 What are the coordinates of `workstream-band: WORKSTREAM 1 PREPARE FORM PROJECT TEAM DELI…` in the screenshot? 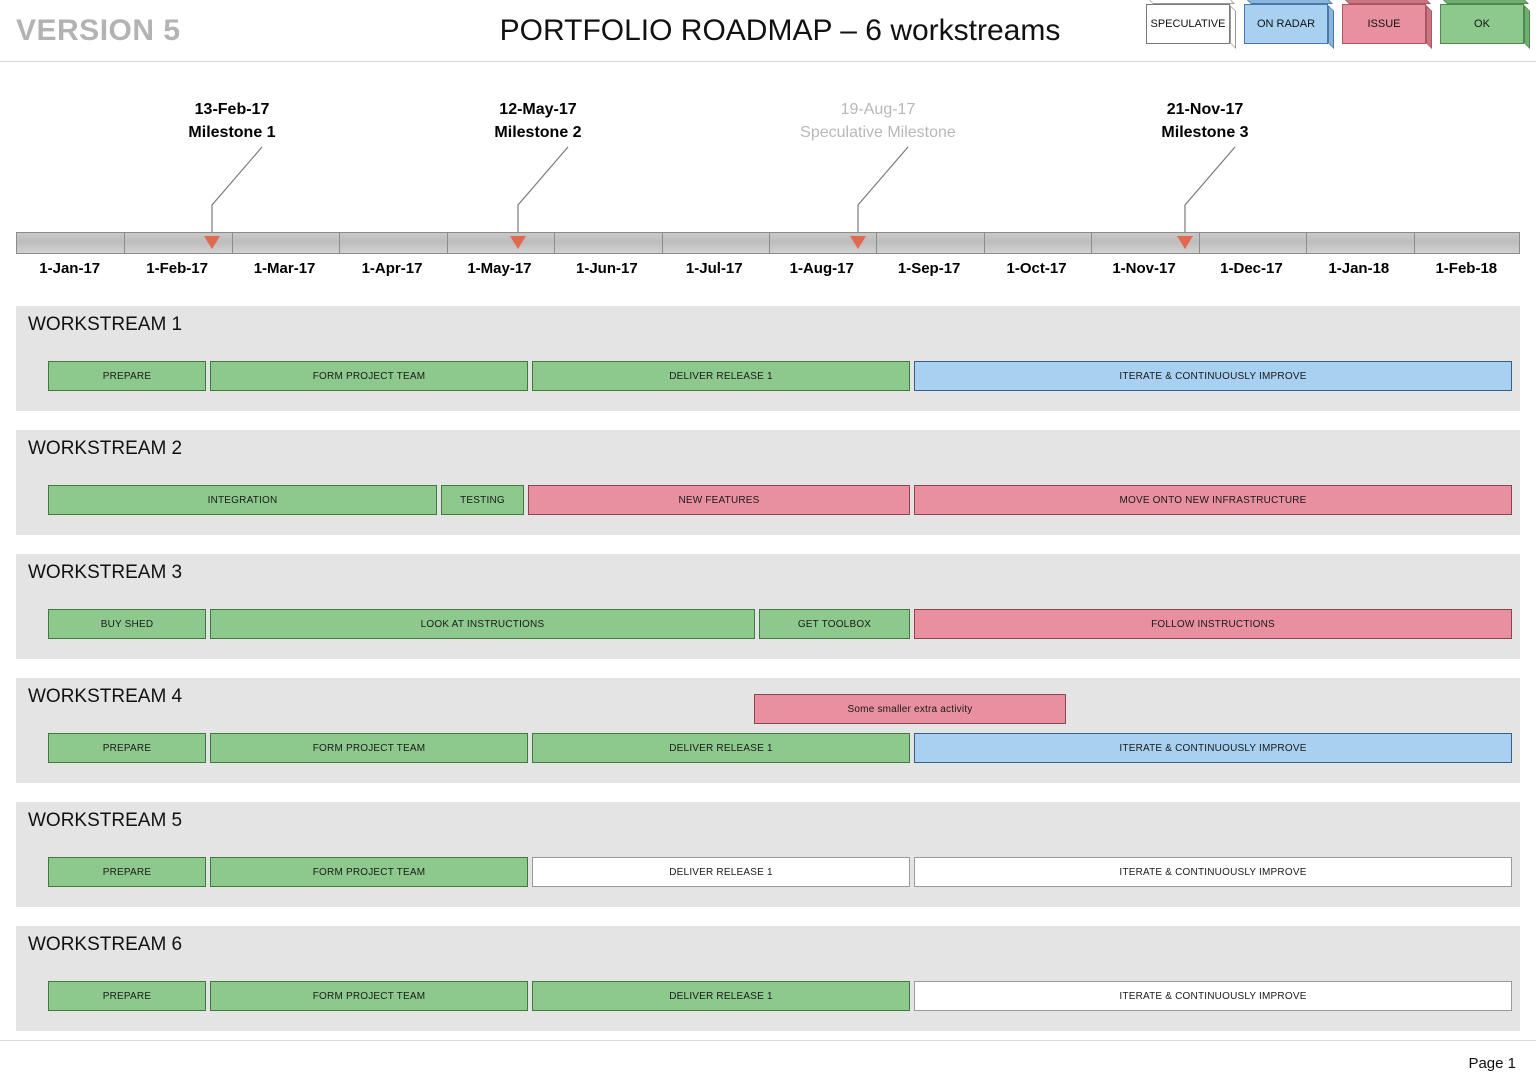 It's located at (768, 358).